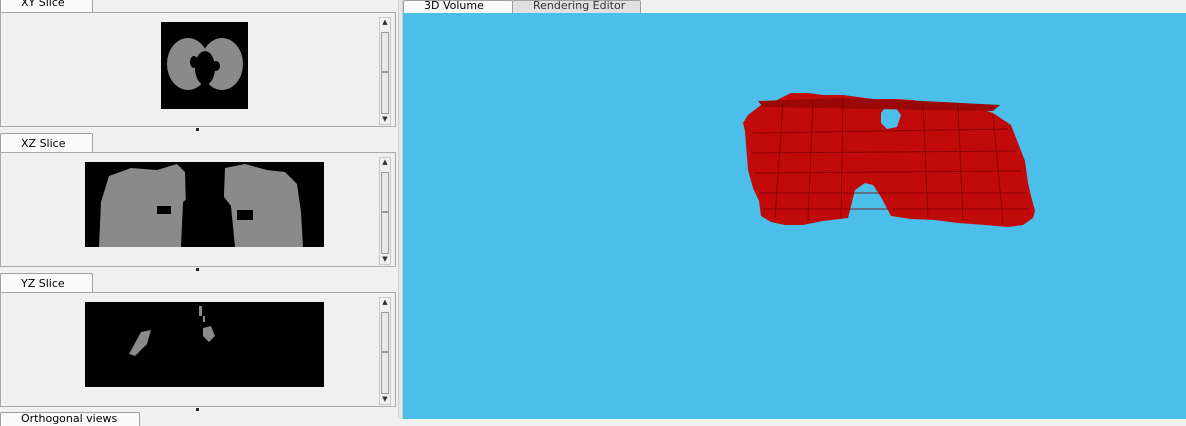 The width and height of the screenshot is (1186, 426). I want to click on tab-xy-slice: XY Slice, so click(46, 6).